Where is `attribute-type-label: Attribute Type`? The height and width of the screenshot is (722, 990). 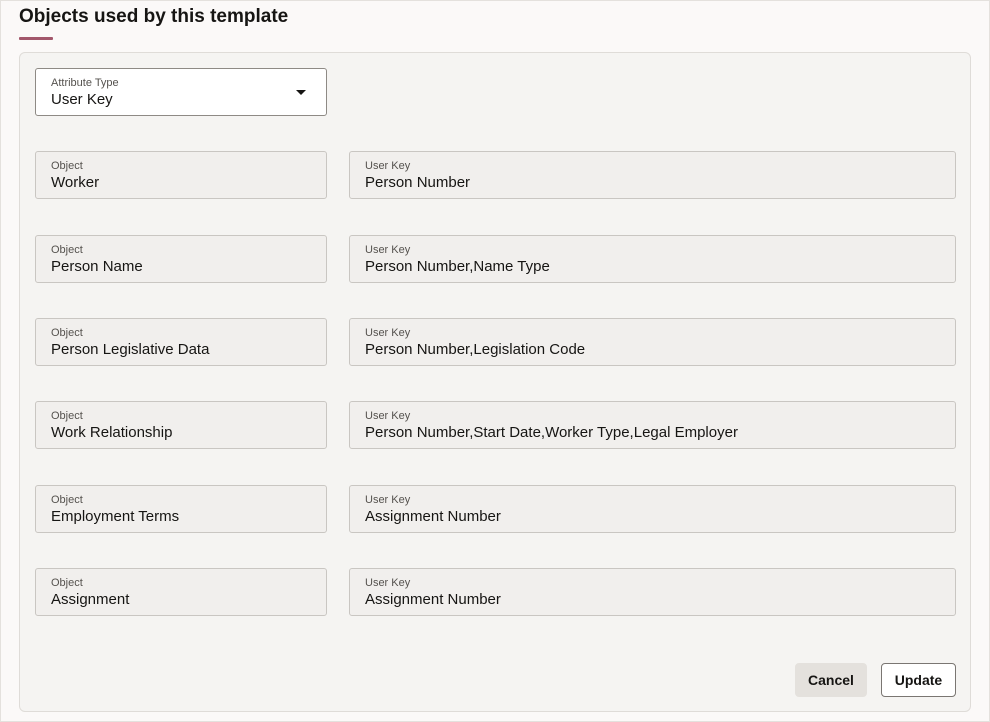 attribute-type-label: Attribute Type is located at coordinates (85, 83).